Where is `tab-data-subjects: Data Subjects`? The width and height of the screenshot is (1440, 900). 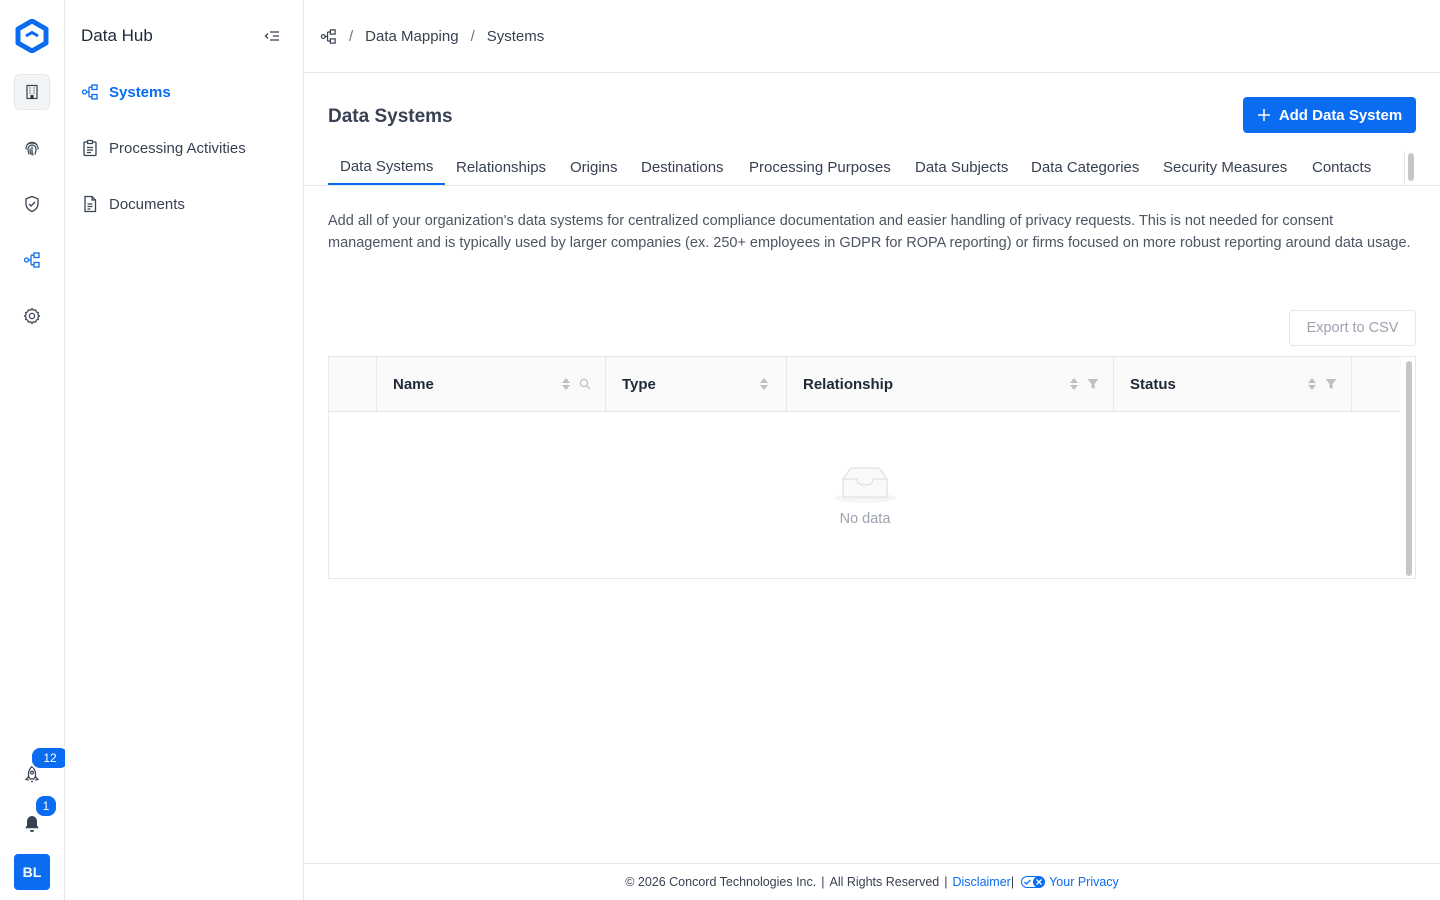 tab-data-subjects: Data Subjects is located at coordinates (961, 167).